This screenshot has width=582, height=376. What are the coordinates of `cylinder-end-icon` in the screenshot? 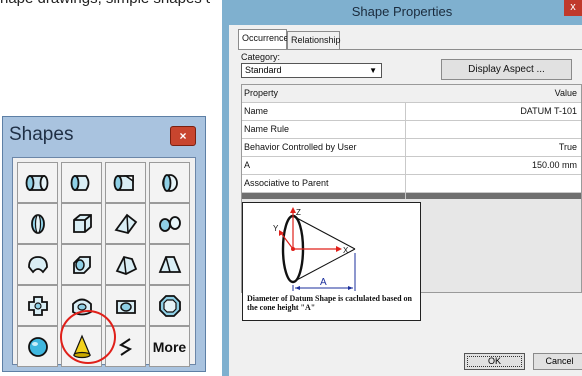 It's located at (169, 182).